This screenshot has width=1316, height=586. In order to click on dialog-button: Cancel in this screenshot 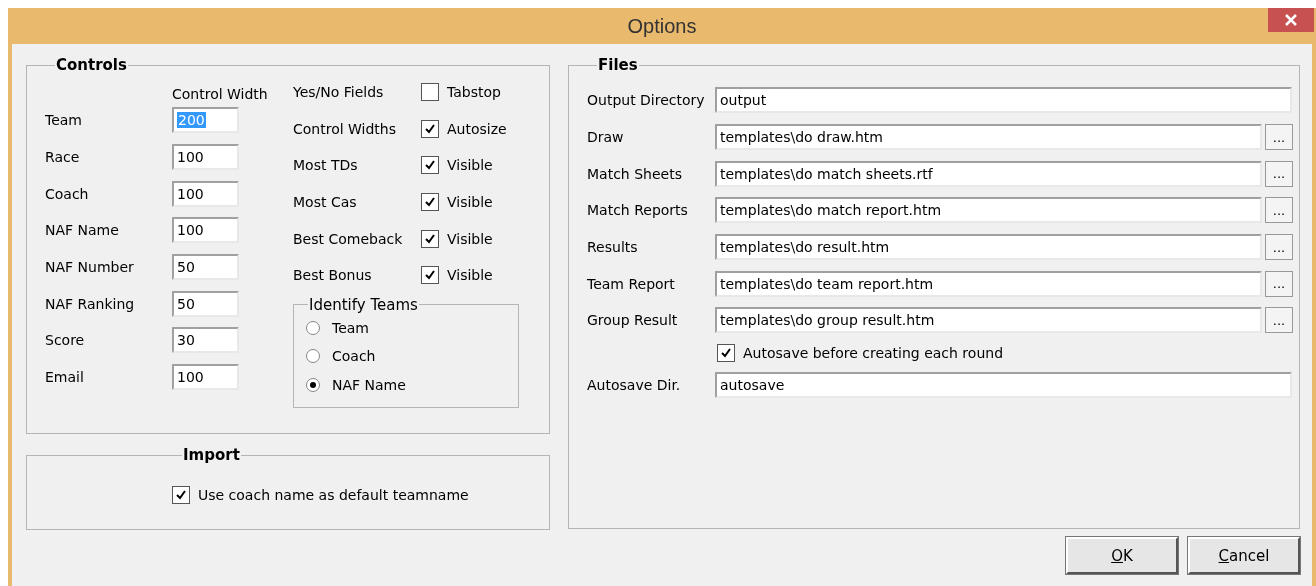, I will do `click(1244, 555)`.